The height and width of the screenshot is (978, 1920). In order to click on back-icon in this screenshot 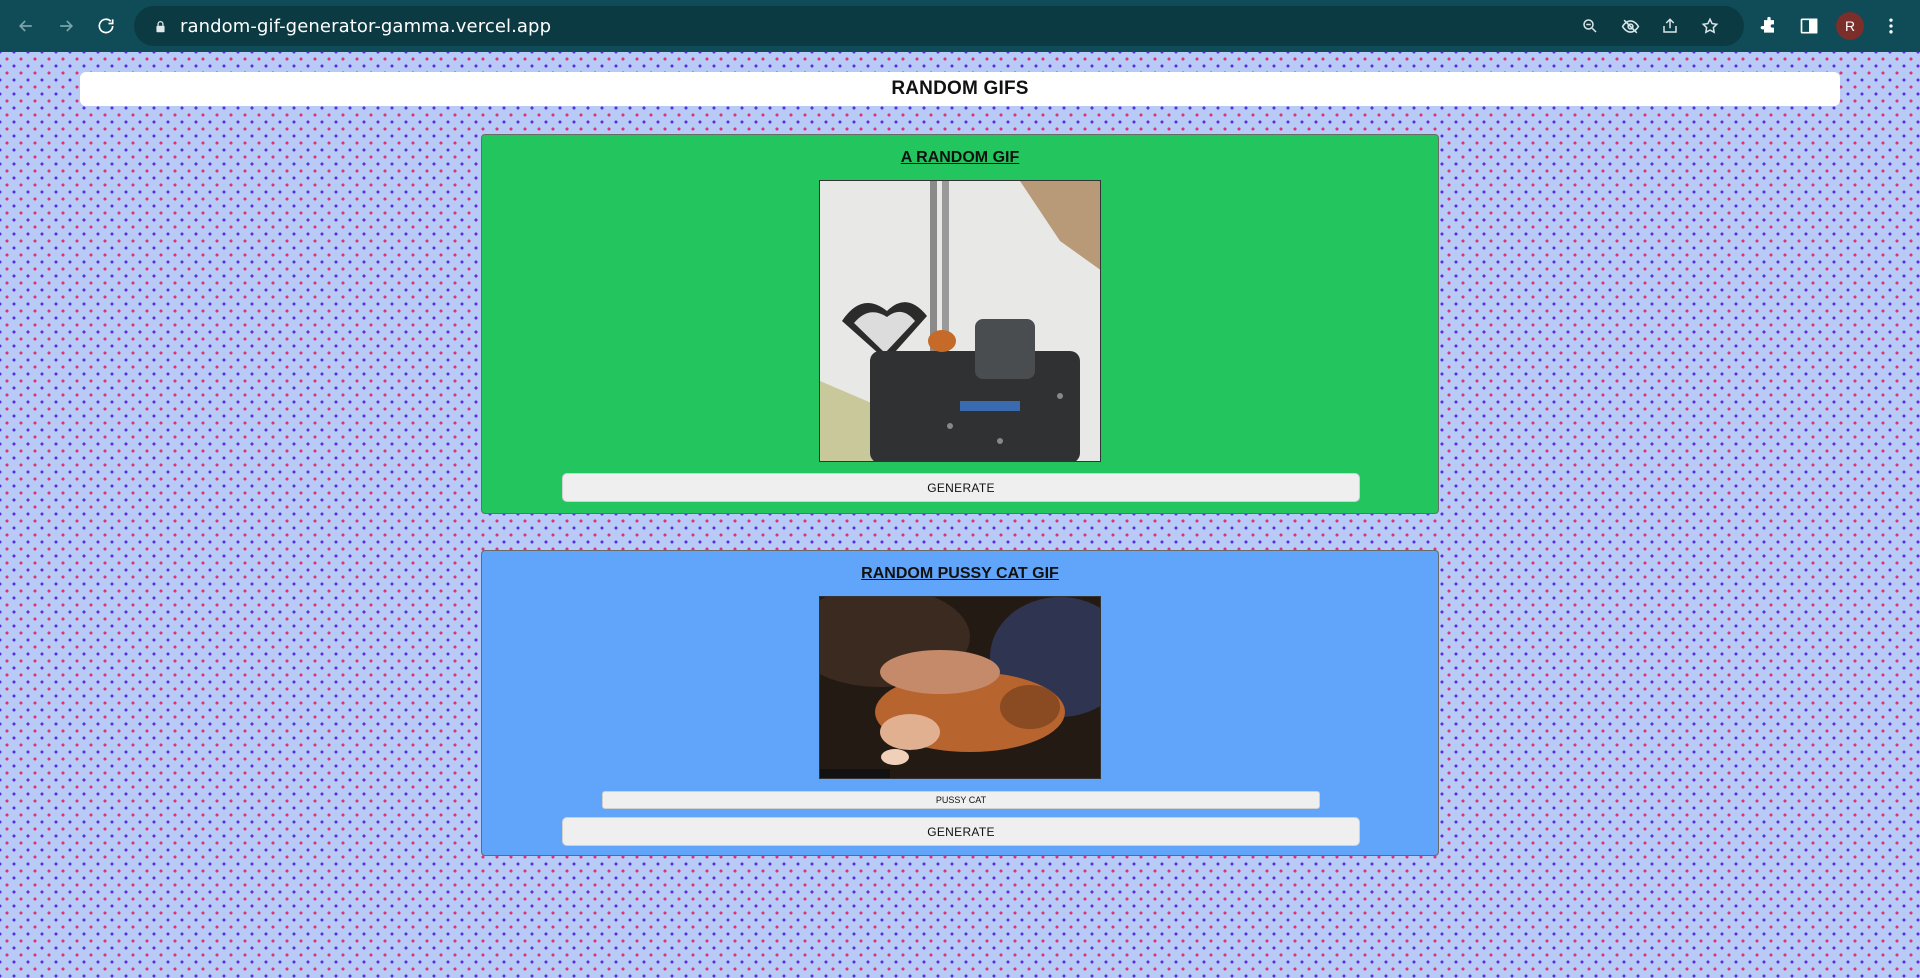, I will do `click(26, 26)`.